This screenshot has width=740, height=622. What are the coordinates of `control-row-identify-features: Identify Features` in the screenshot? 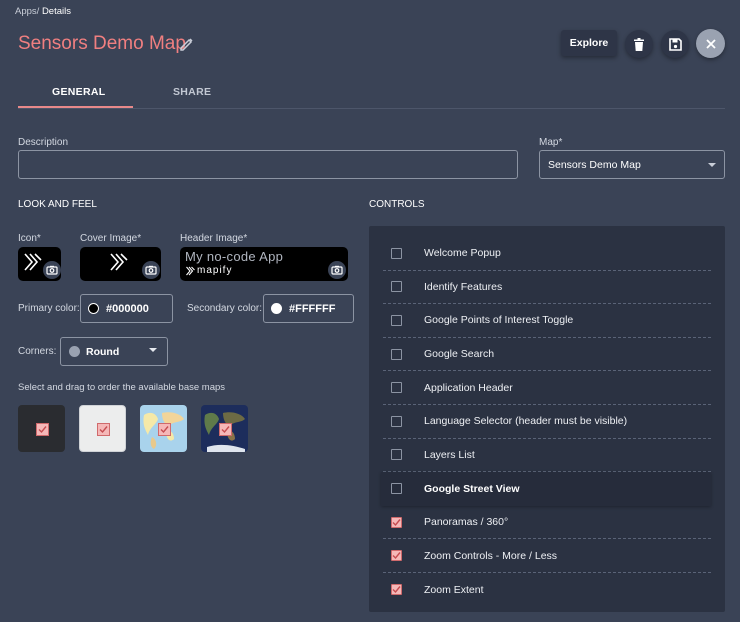 It's located at (547, 288).